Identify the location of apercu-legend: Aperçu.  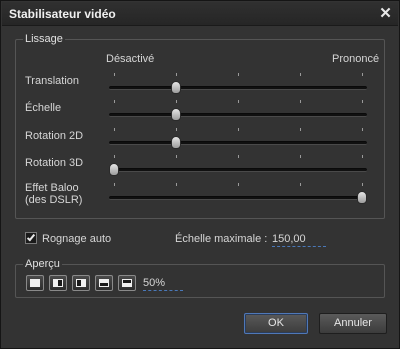
(42, 264).